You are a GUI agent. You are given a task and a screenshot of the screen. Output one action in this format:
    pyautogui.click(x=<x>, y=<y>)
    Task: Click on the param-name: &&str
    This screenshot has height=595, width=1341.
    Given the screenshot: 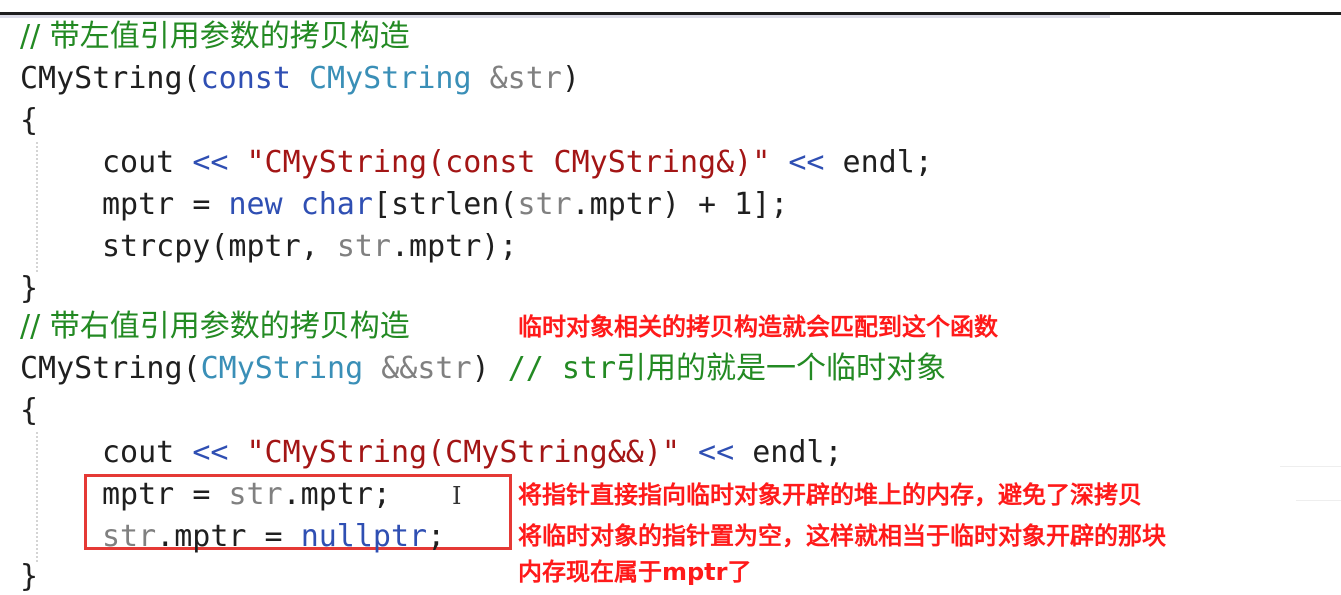 What is the action you would take?
    pyautogui.click(x=426, y=368)
    